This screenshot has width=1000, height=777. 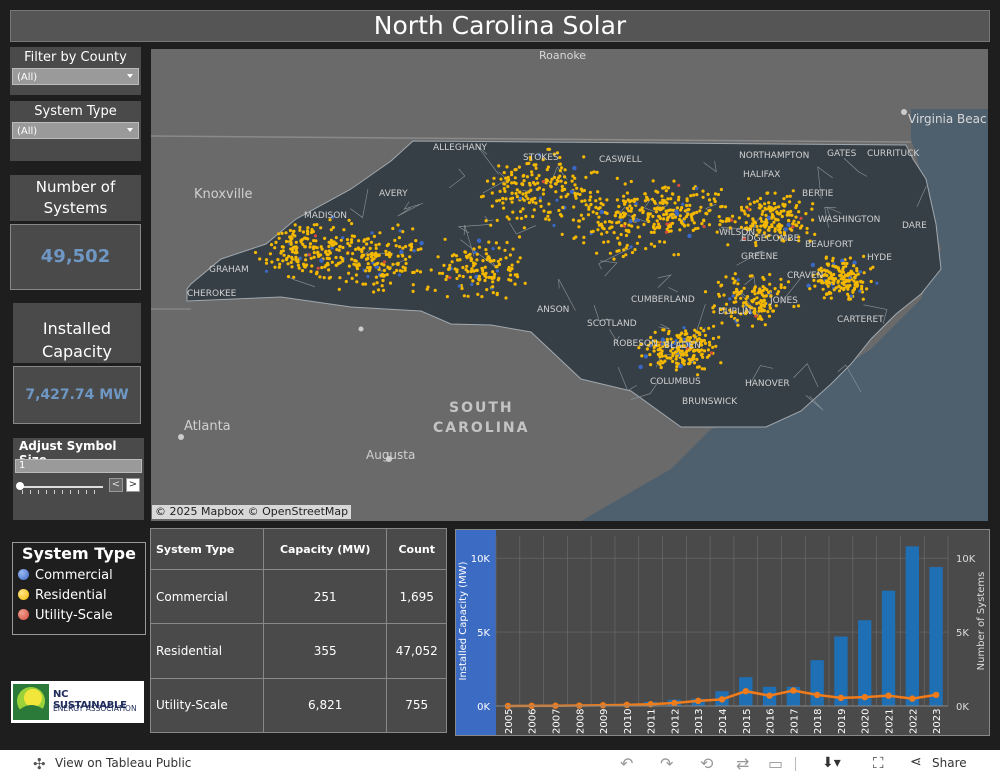 What do you see at coordinates (831, 763) in the screenshot?
I see `download-icon: ⬇▾` at bounding box center [831, 763].